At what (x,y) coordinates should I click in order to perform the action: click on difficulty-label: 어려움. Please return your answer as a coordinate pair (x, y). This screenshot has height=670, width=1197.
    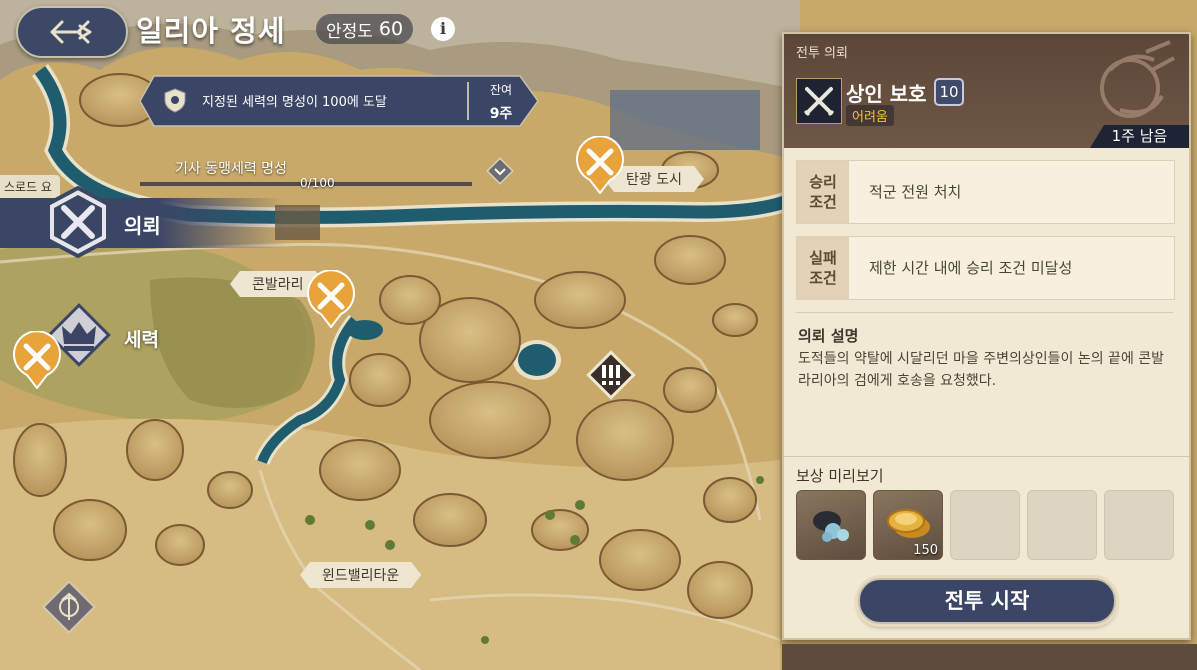
    Looking at the image, I should click on (870, 115).